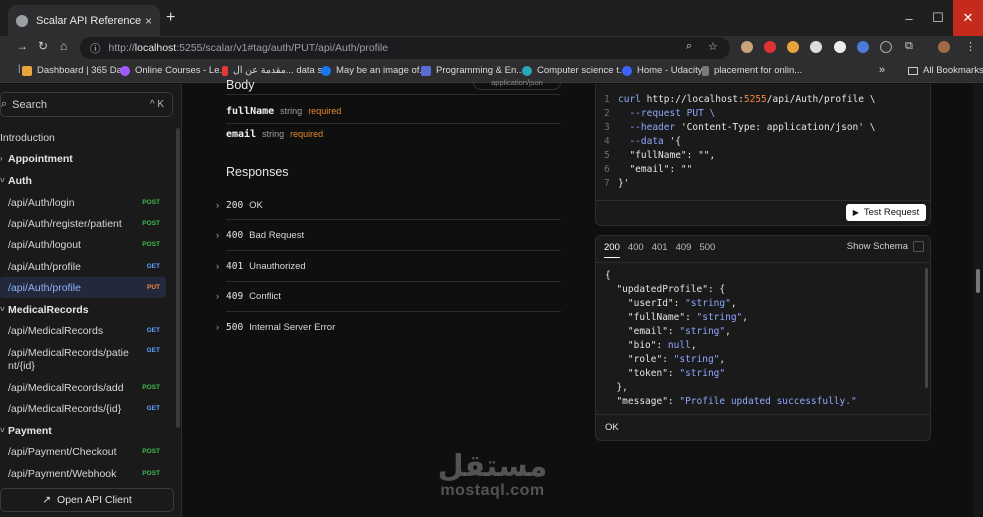 The height and width of the screenshot is (517, 983). Describe the element at coordinates (388, 266) in the screenshot. I see `response-401: › 401 Unauthorized` at that location.